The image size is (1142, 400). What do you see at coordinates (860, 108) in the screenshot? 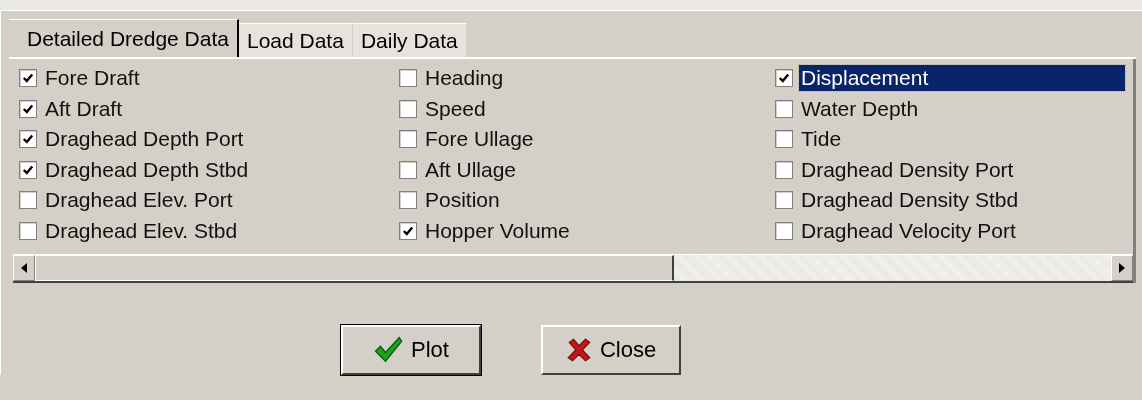
I see `list-item: Water Depth` at bounding box center [860, 108].